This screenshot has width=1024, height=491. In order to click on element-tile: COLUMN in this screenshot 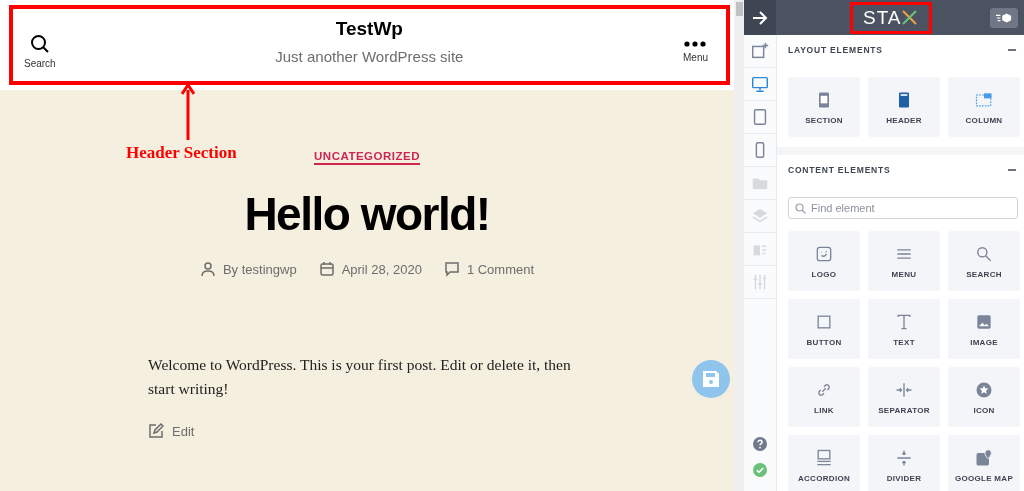, I will do `click(984, 107)`.